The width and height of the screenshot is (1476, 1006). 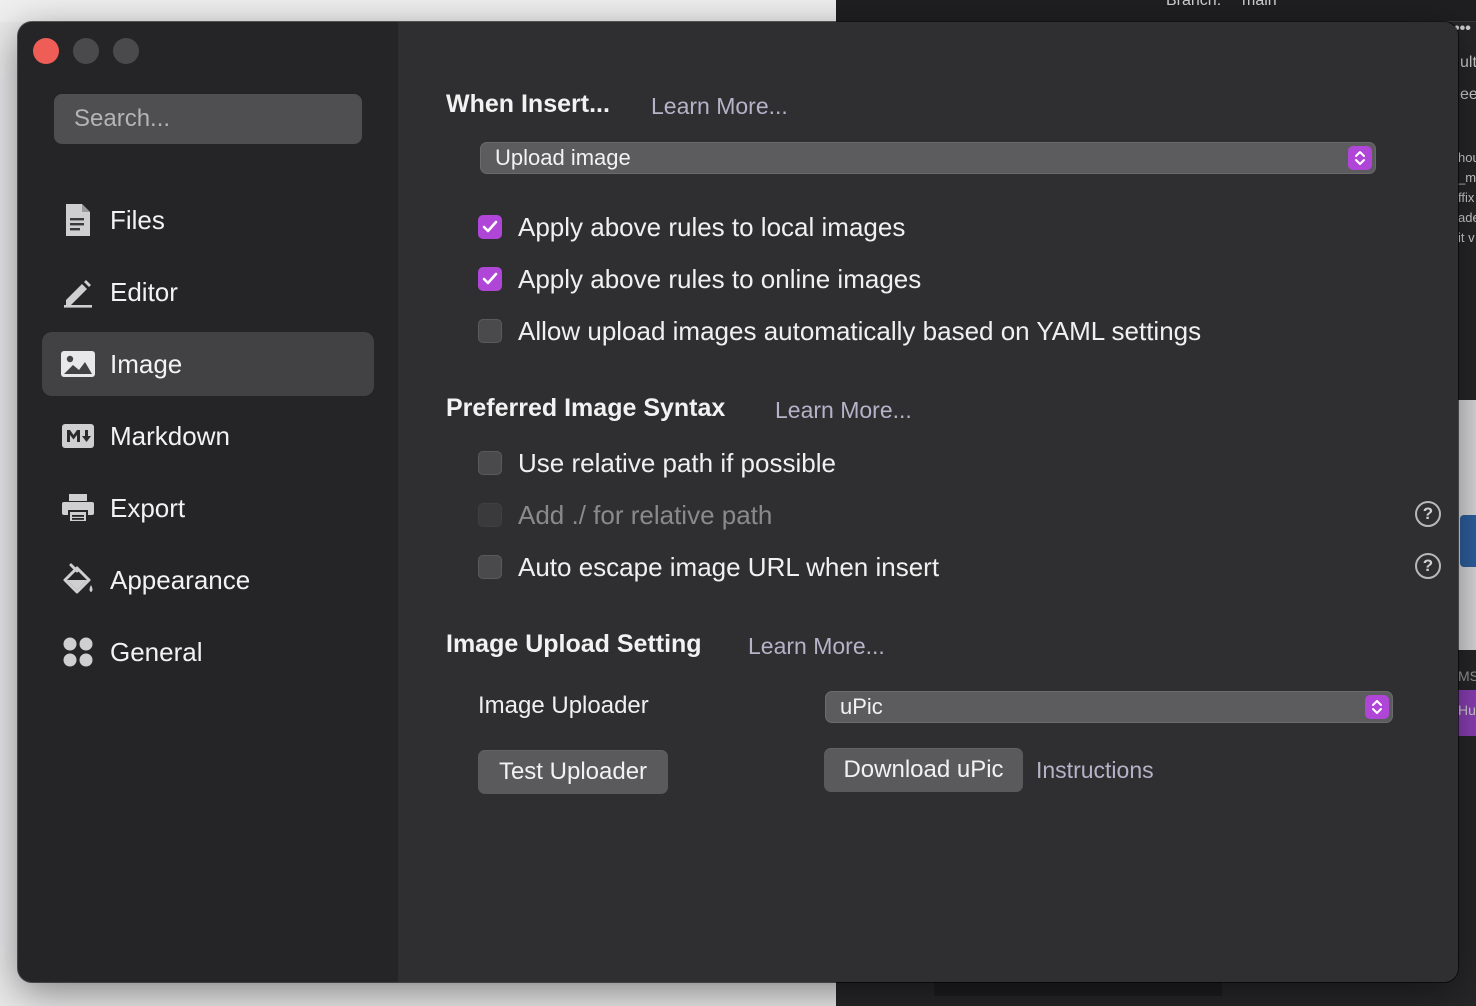 I want to click on sidebar-item-files: Files, so click(x=208, y=220).